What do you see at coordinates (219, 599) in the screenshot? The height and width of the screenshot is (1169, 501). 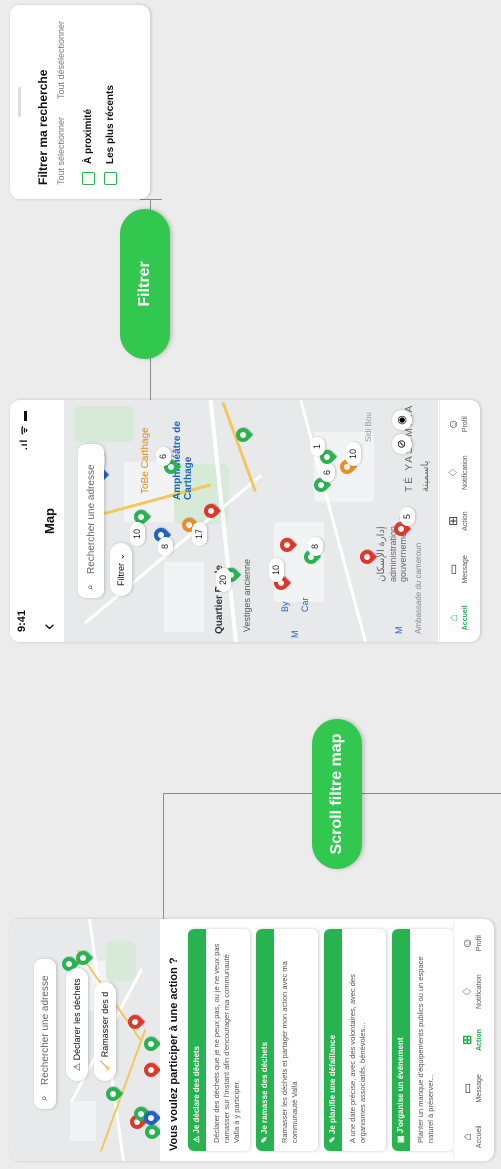 I see `map-label: Quartier Pu de` at bounding box center [219, 599].